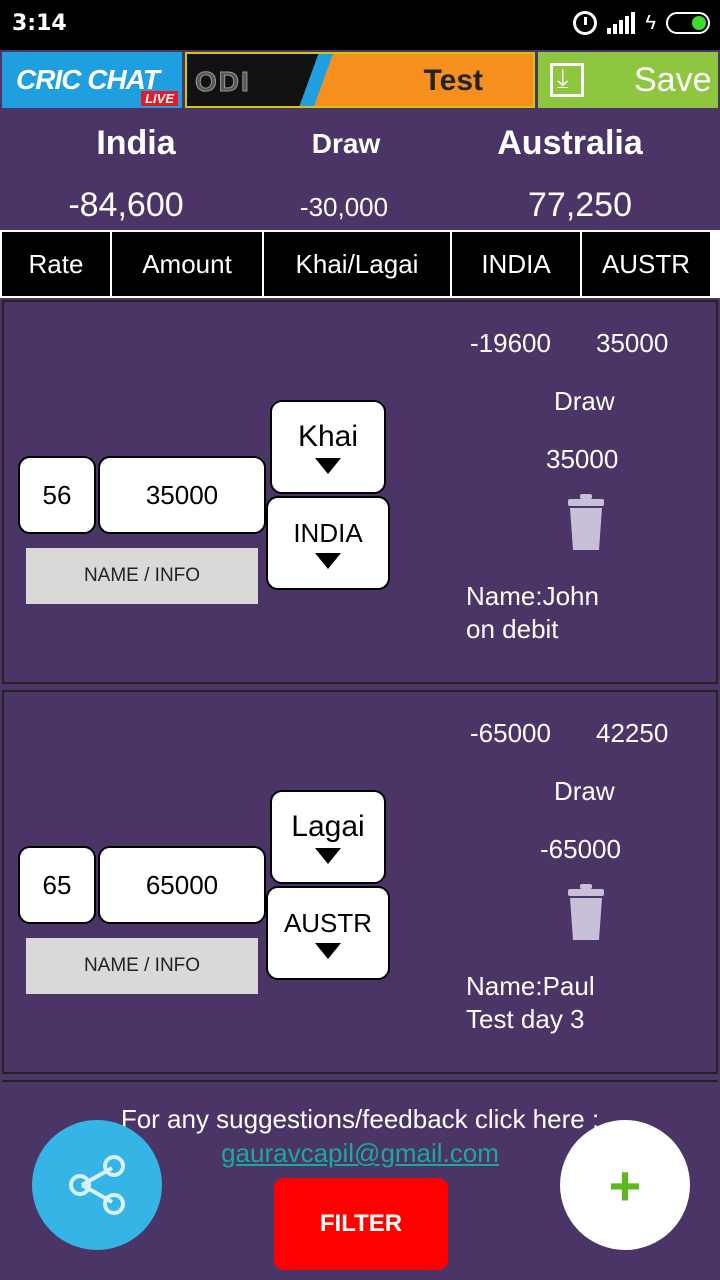 This screenshot has width=720, height=1280. I want to click on logo-text: CRIC CHAT, so click(88, 79).